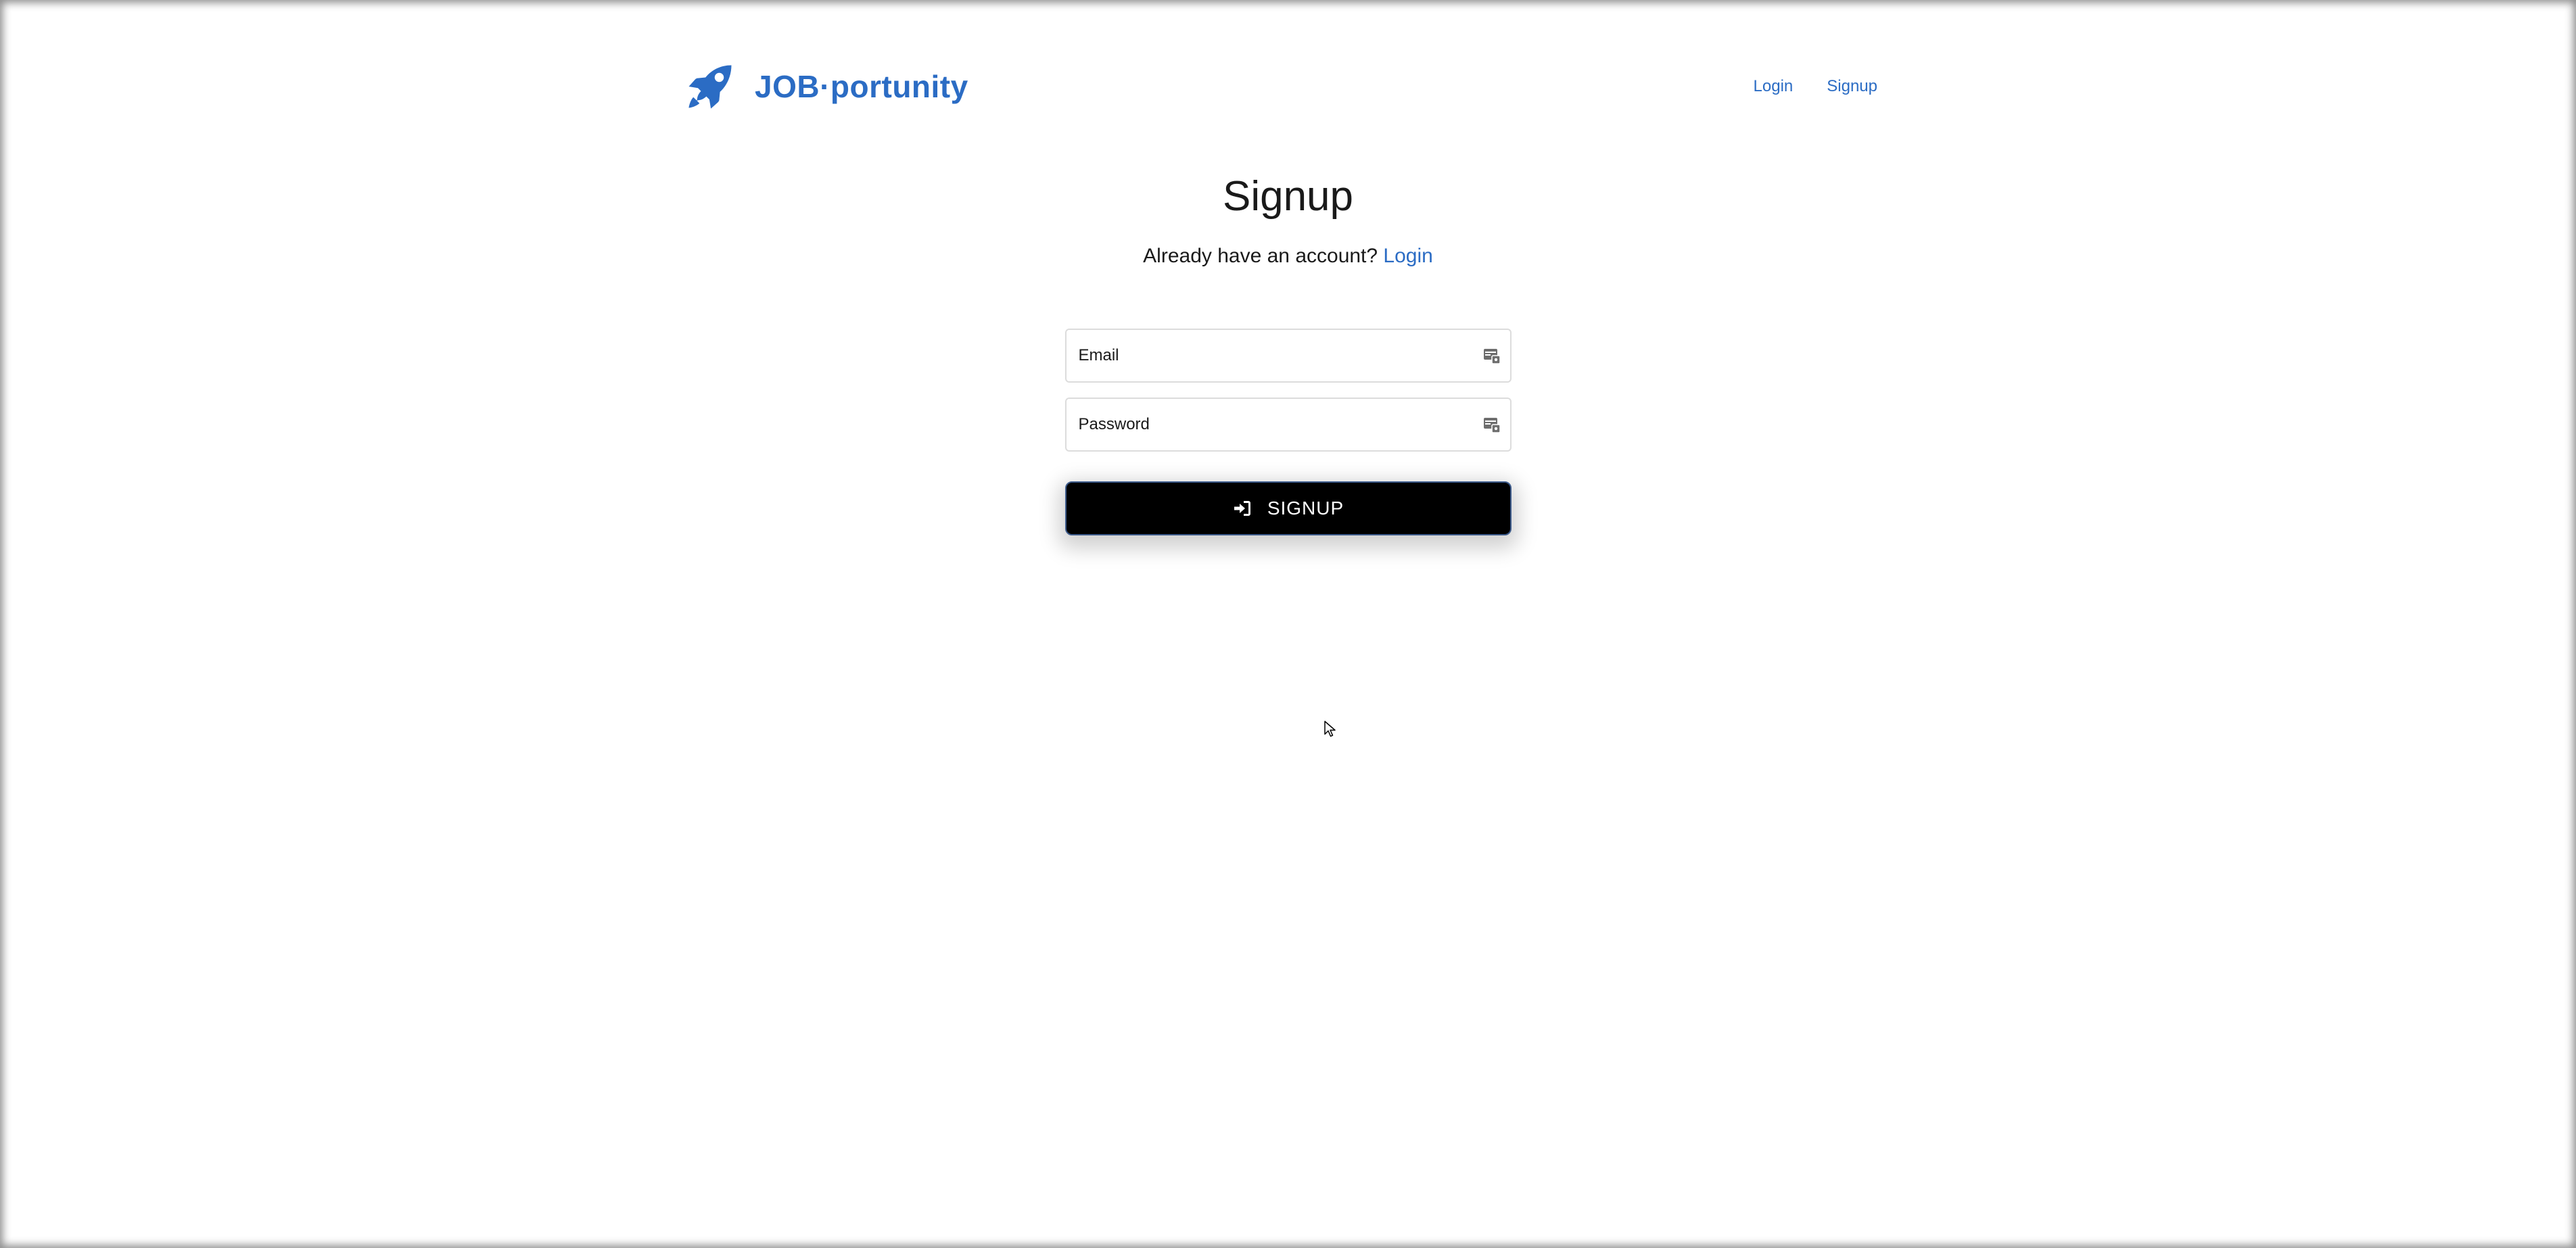 This screenshot has width=2576, height=1248. What do you see at coordinates (1284, 86) in the screenshot?
I see `site-header: JOB·portunity Login Signup` at bounding box center [1284, 86].